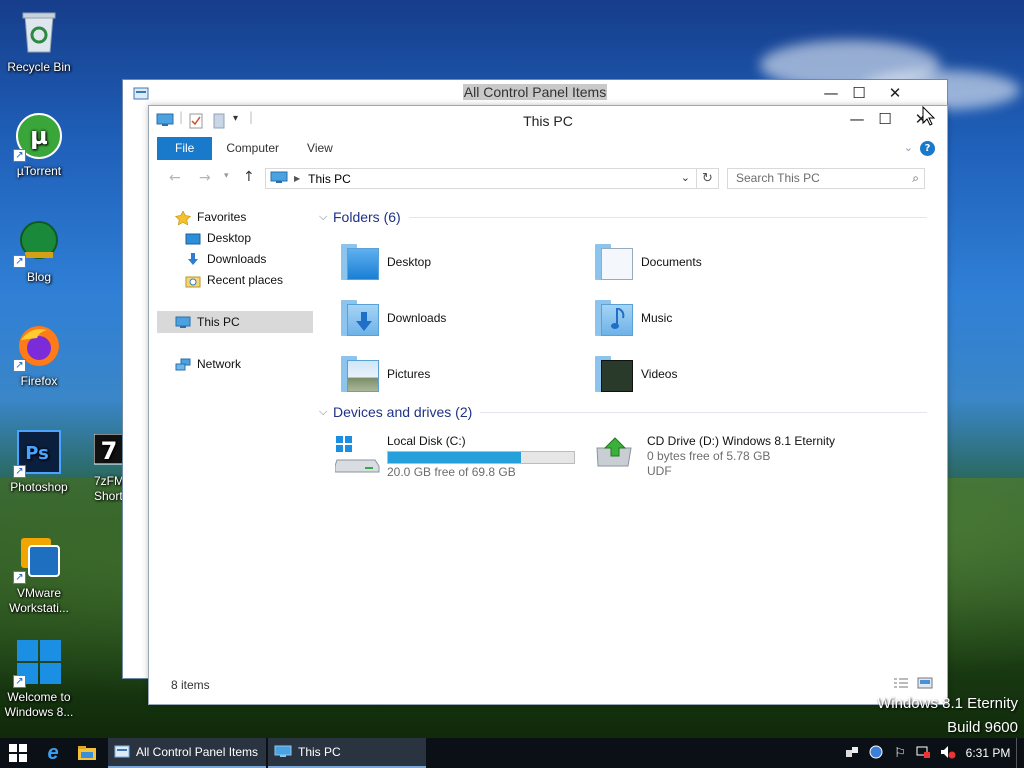 This screenshot has height=768, width=1024. I want to click on nav-item-favorites: Favorites, so click(210, 217).